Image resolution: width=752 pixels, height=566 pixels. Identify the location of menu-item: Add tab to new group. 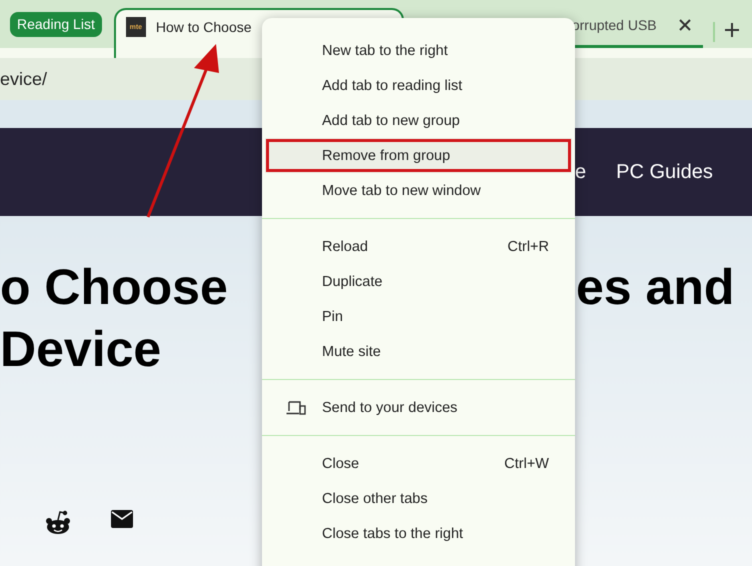
(418, 120).